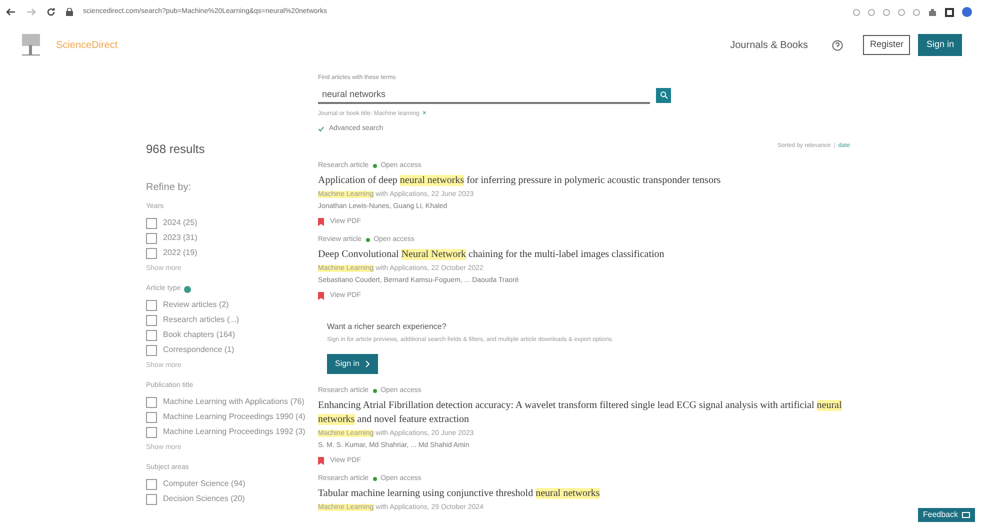 This screenshot has height=525, width=982. What do you see at coordinates (51, 12) in the screenshot?
I see `reload-icon` at bounding box center [51, 12].